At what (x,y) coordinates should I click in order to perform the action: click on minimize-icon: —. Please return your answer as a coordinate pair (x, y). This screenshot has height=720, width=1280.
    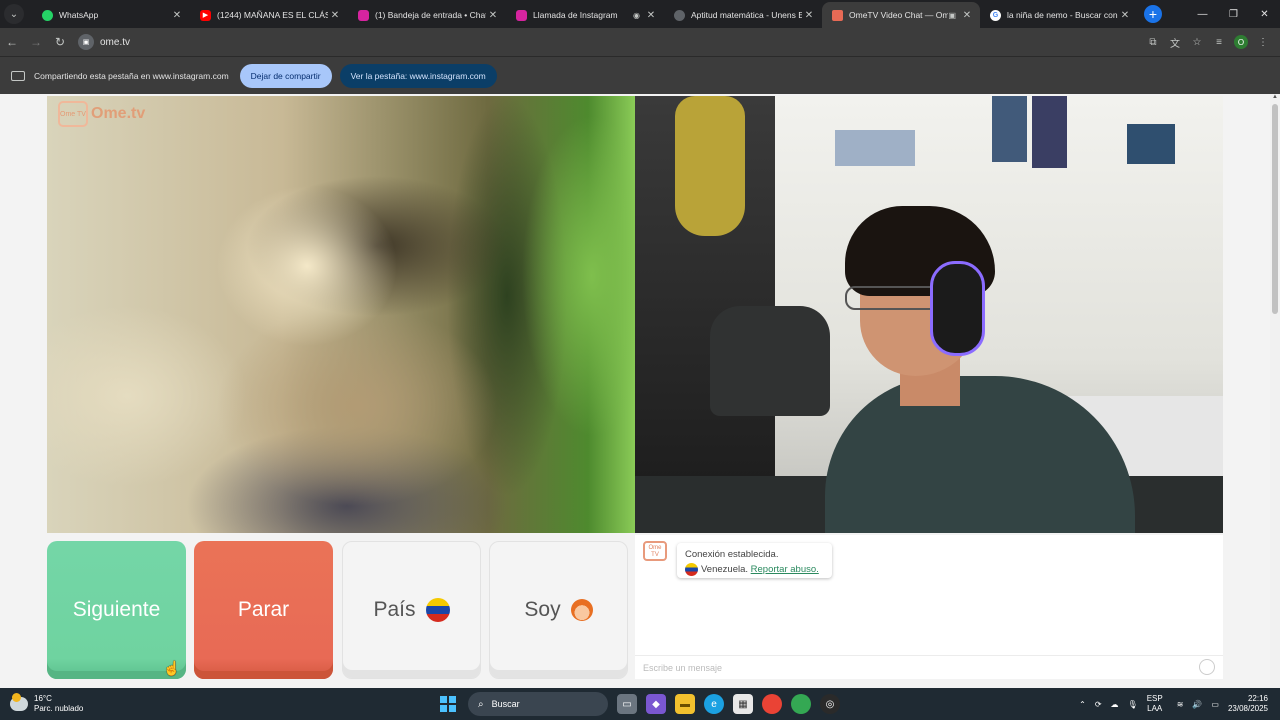
    Looking at the image, I should click on (1202, 14).